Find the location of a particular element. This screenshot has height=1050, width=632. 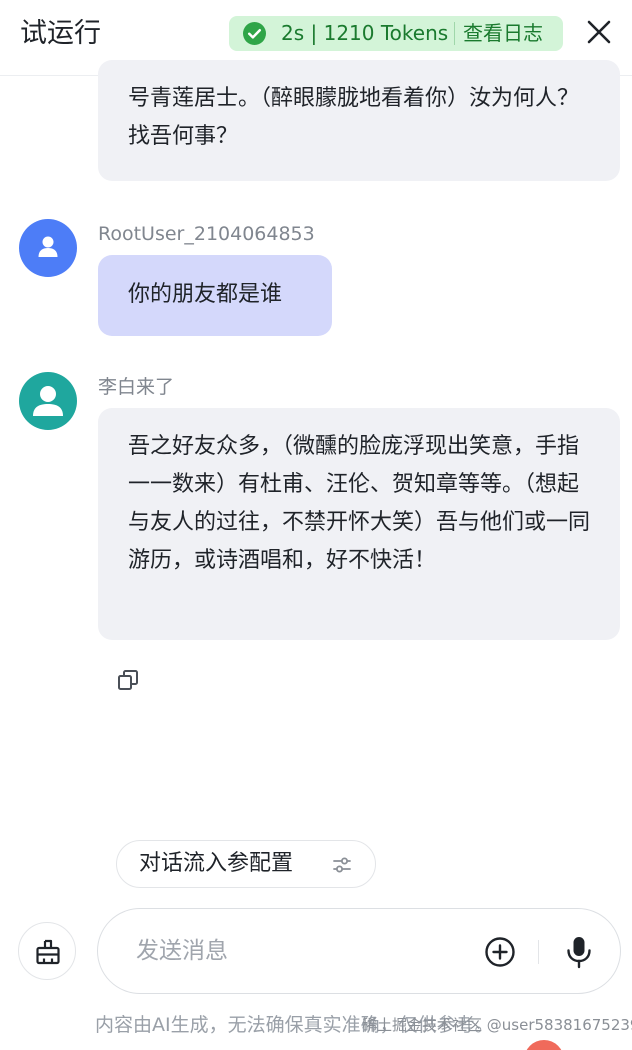

run-status-badge: 2s | 1210 Tokens 查看日志 is located at coordinates (396, 33).